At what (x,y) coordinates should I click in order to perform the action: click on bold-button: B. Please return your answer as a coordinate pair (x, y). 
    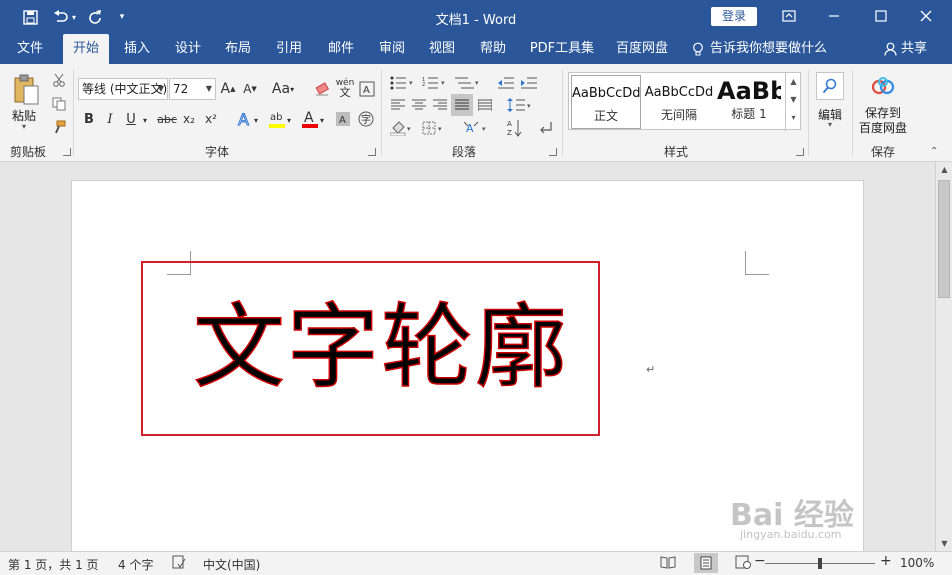
    Looking at the image, I should click on (89, 119).